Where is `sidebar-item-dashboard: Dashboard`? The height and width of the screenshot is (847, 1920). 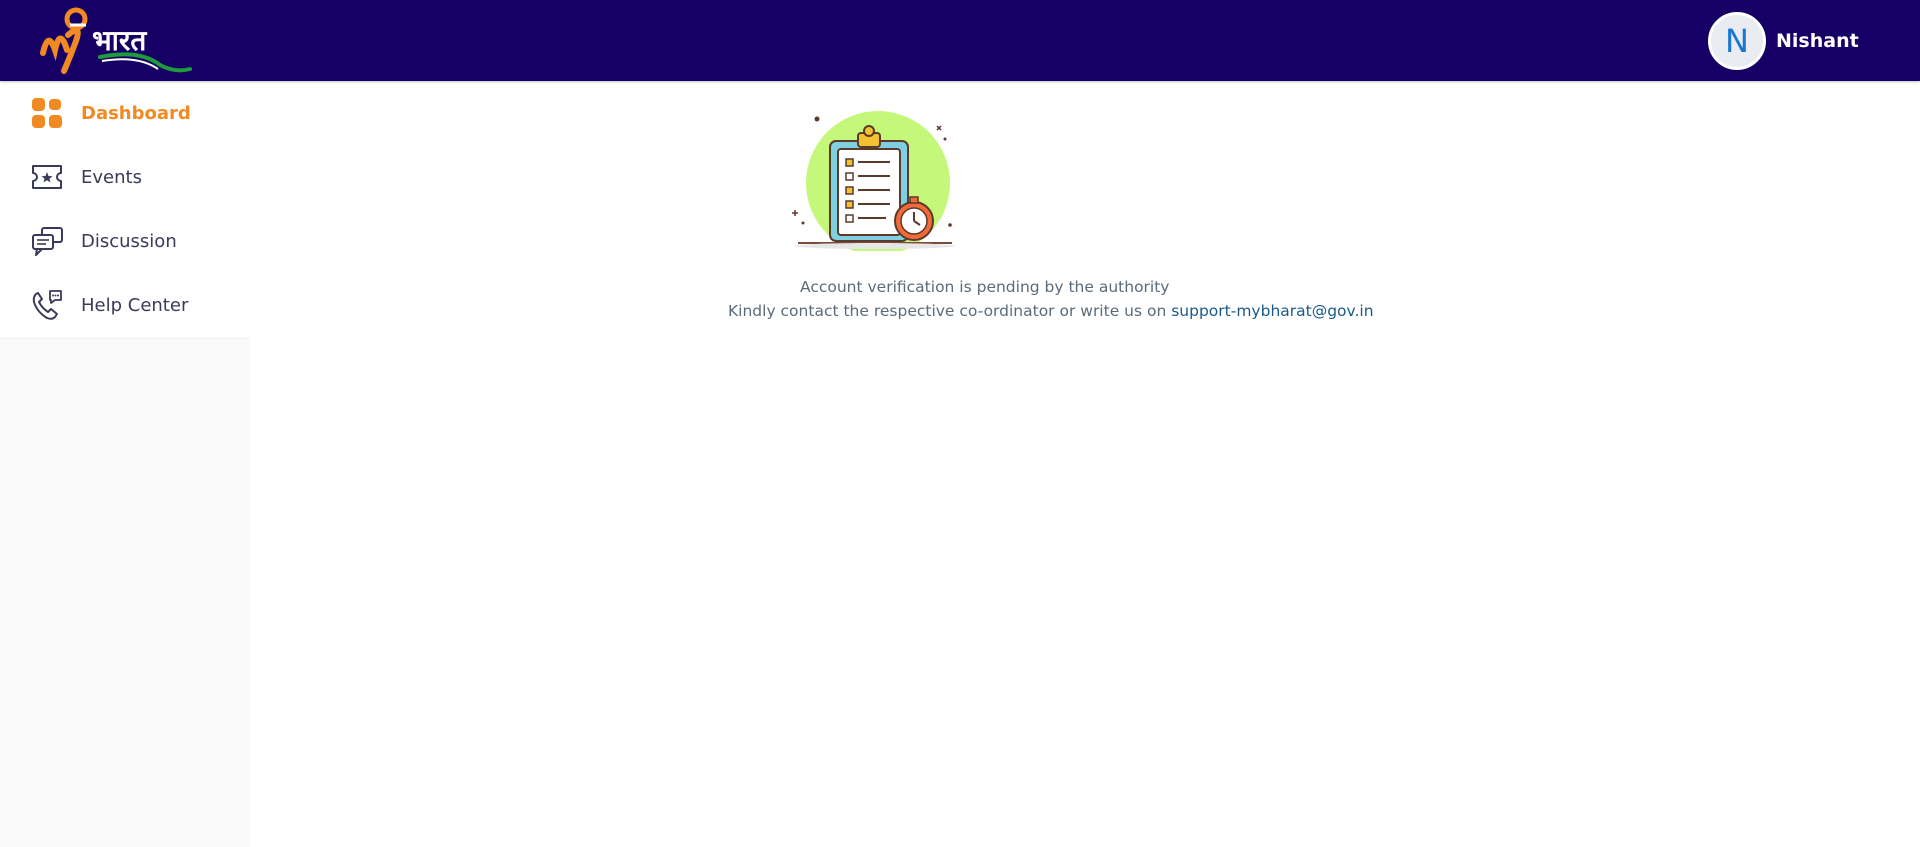
sidebar-item-dashboard: Dashboard is located at coordinates (125, 113).